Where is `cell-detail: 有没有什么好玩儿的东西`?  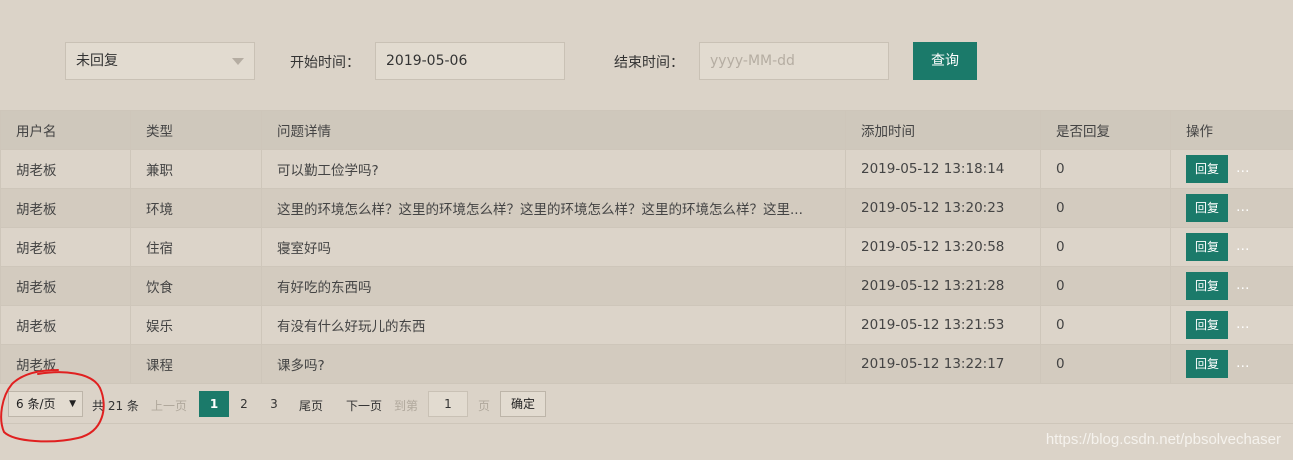 cell-detail: 有没有什么好玩儿的东西 is located at coordinates (553, 325).